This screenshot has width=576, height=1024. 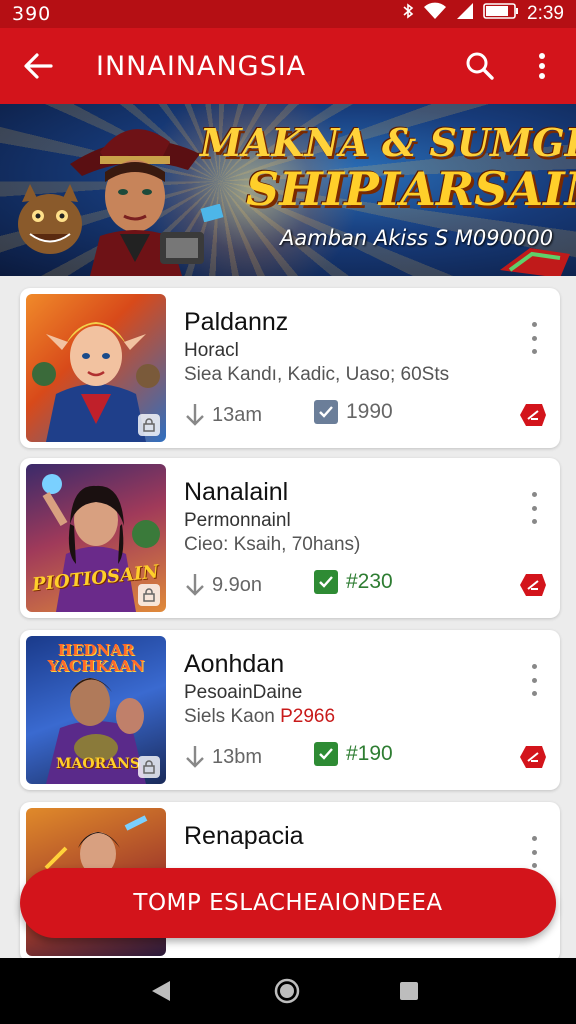 I want to click on search-button, so click(x=480, y=66).